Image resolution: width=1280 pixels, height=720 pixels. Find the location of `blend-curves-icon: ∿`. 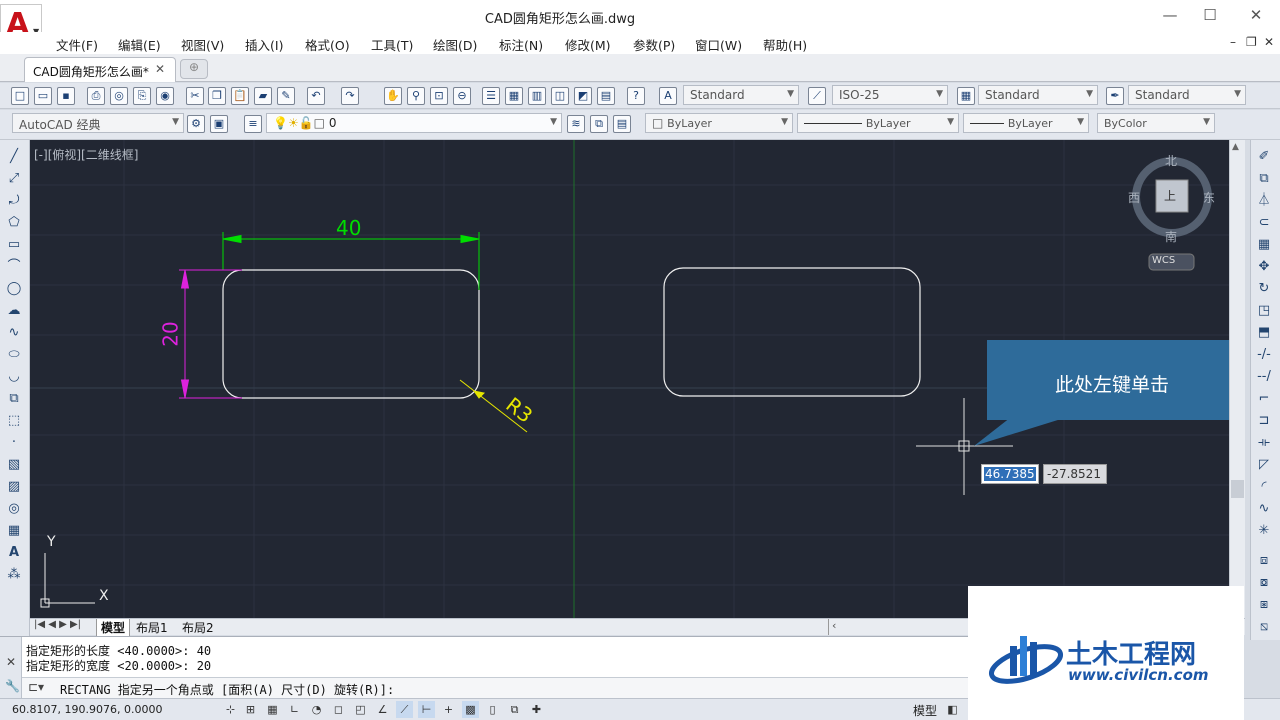

blend-curves-icon: ∿ is located at coordinates (1264, 509).